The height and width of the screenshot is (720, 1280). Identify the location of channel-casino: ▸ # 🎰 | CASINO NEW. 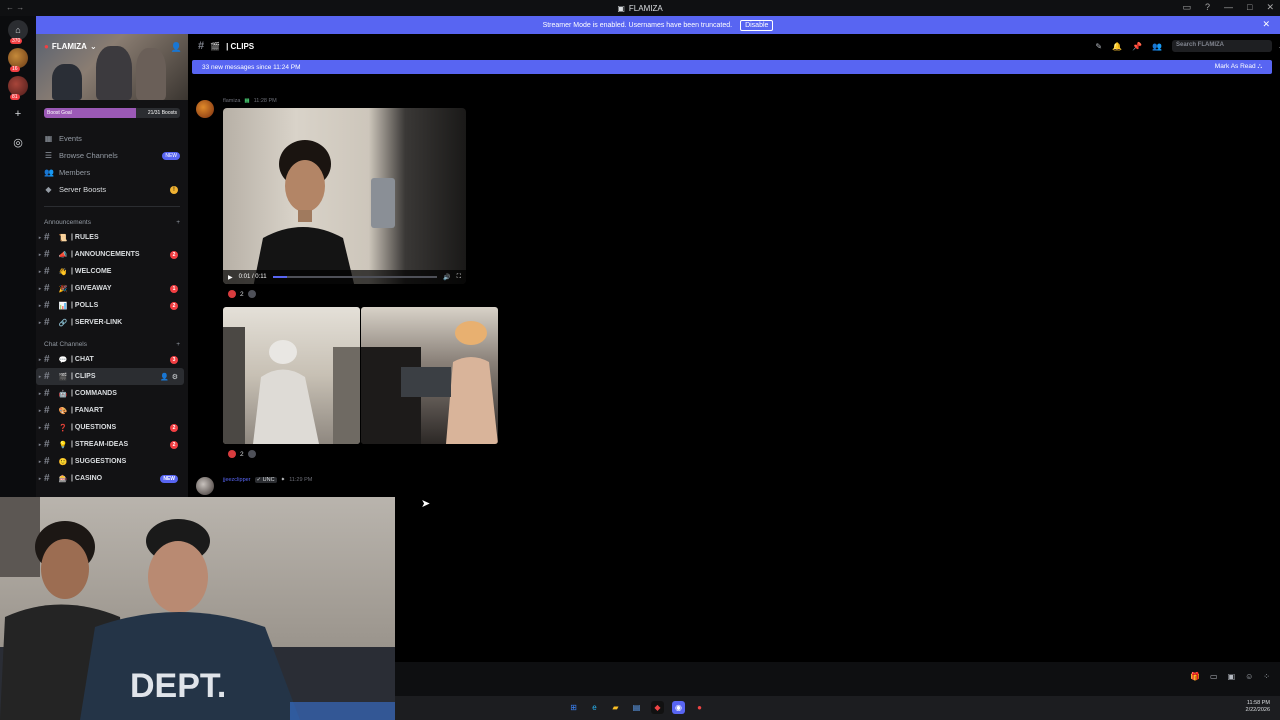
(112, 478).